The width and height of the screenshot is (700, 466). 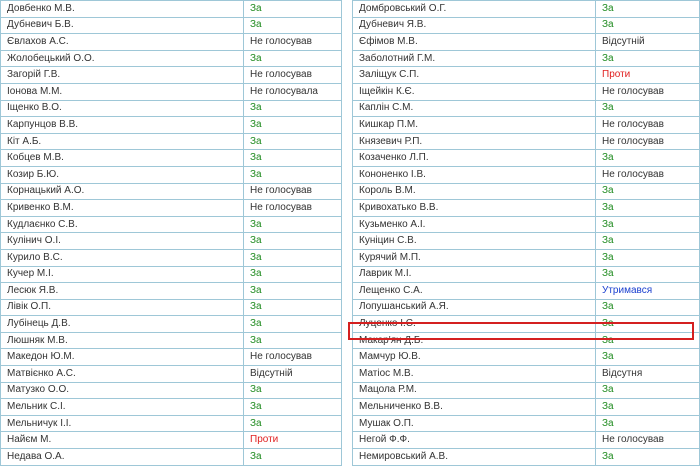 I want to click on table-row: Загорій Г.В. Не голосував, so click(x=171, y=75).